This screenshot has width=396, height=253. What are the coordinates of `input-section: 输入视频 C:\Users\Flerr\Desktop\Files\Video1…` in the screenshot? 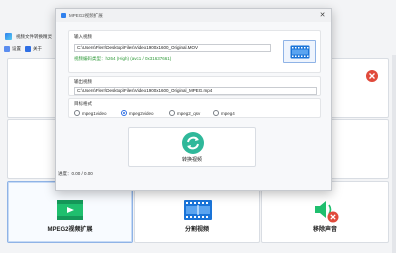 It's located at (194, 51).